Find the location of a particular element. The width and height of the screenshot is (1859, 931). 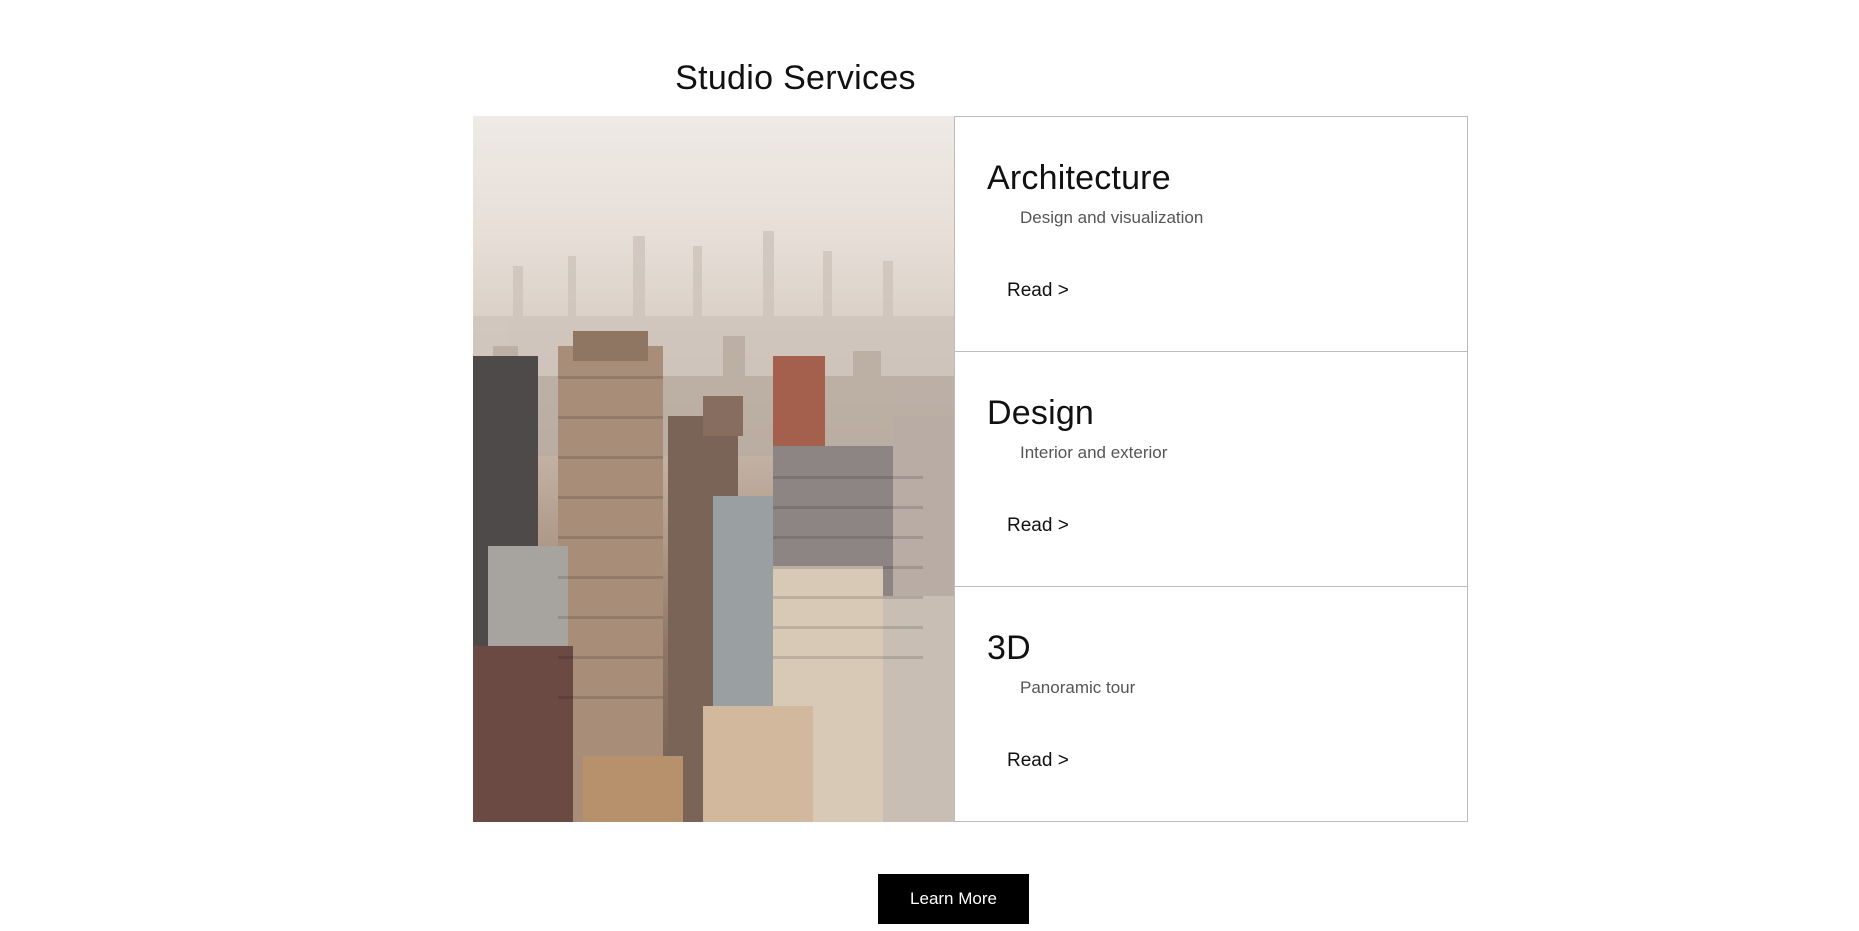

service-card-subtitle: Design and visualization is located at coordinates (1112, 217).